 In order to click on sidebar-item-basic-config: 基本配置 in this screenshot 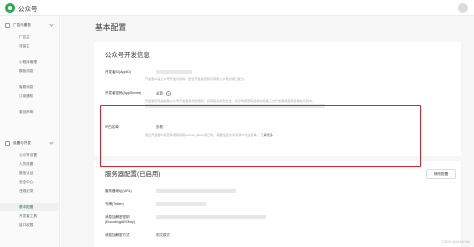, I will do `click(30, 207)`.